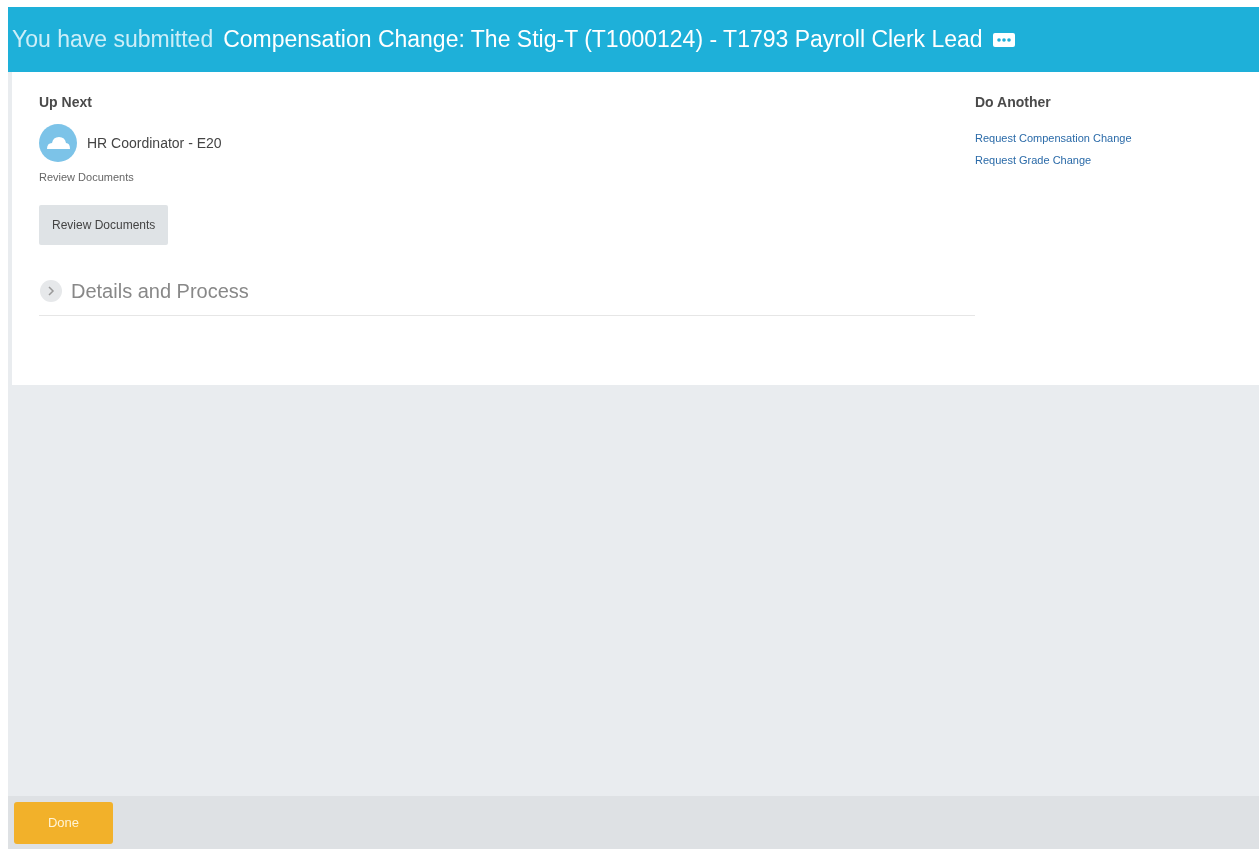 This screenshot has height=849, width=1259. Describe the element at coordinates (603, 39) in the screenshot. I see `banner-title: Compensation Change: The Stig-T (T1000124) - T1793 Payroll Clerk Lead` at that location.